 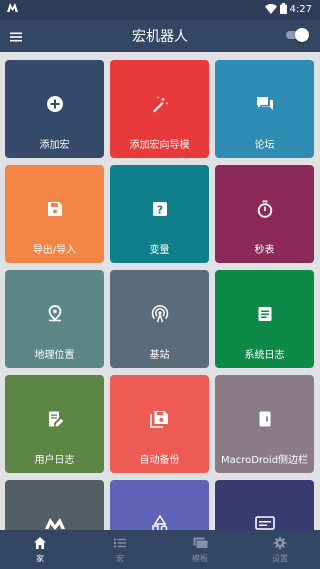 I want to click on nav-home: 家, so click(x=40, y=549).